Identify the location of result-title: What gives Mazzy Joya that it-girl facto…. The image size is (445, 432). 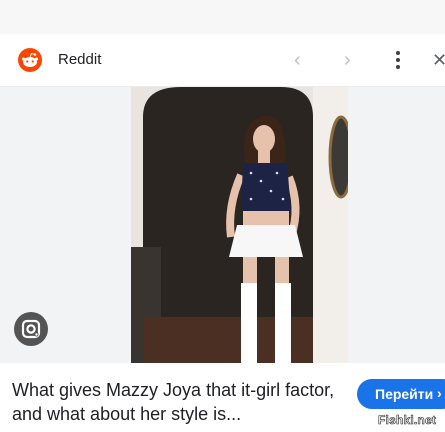
(177, 402).